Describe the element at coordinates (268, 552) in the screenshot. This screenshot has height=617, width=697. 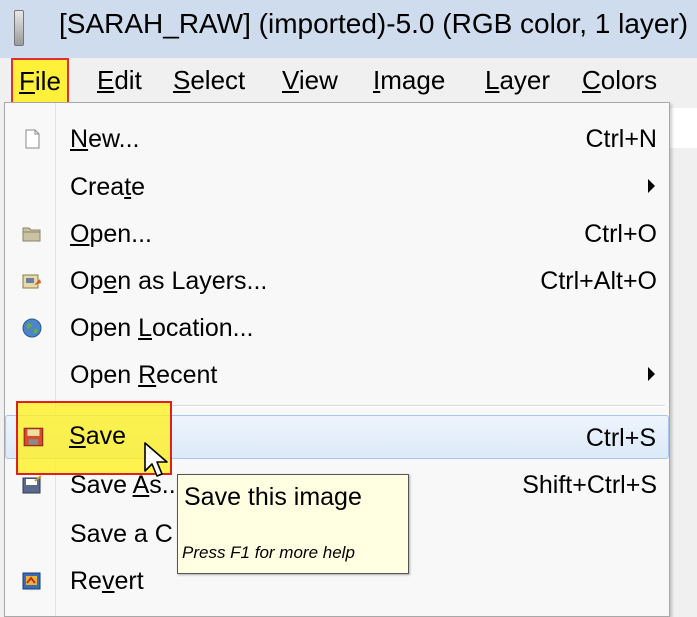
I see `tooltip-hint: Press F1 for more help` at that location.